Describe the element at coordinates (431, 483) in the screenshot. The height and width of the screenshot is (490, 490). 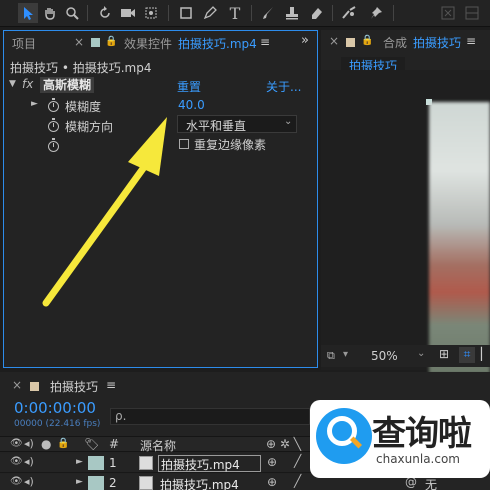
I see `parent-value: 无` at that location.